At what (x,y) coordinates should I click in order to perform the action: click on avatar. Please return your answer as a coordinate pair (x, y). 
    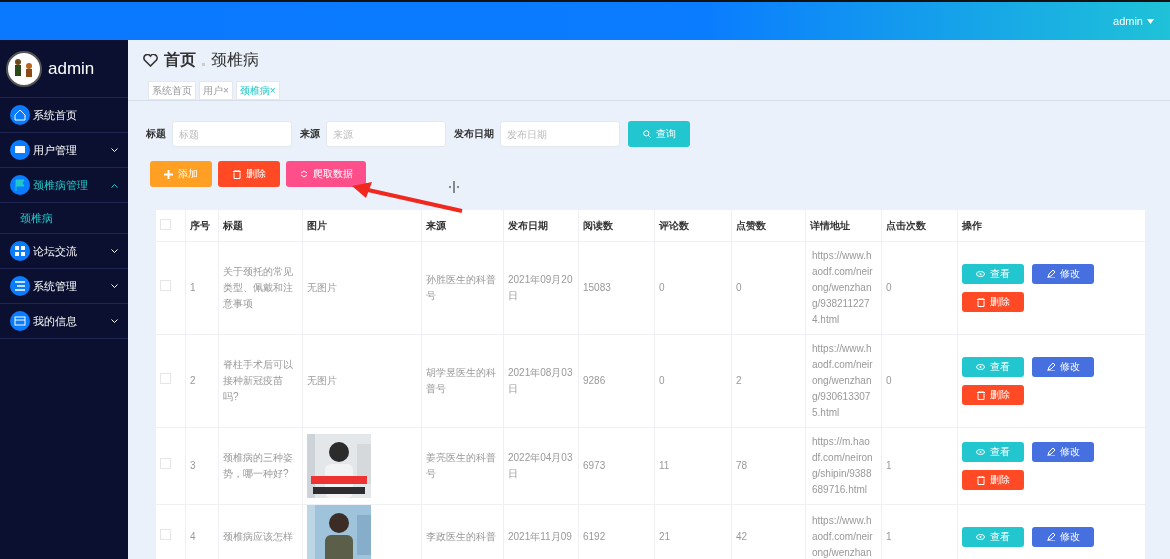
    Looking at the image, I should click on (24, 68).